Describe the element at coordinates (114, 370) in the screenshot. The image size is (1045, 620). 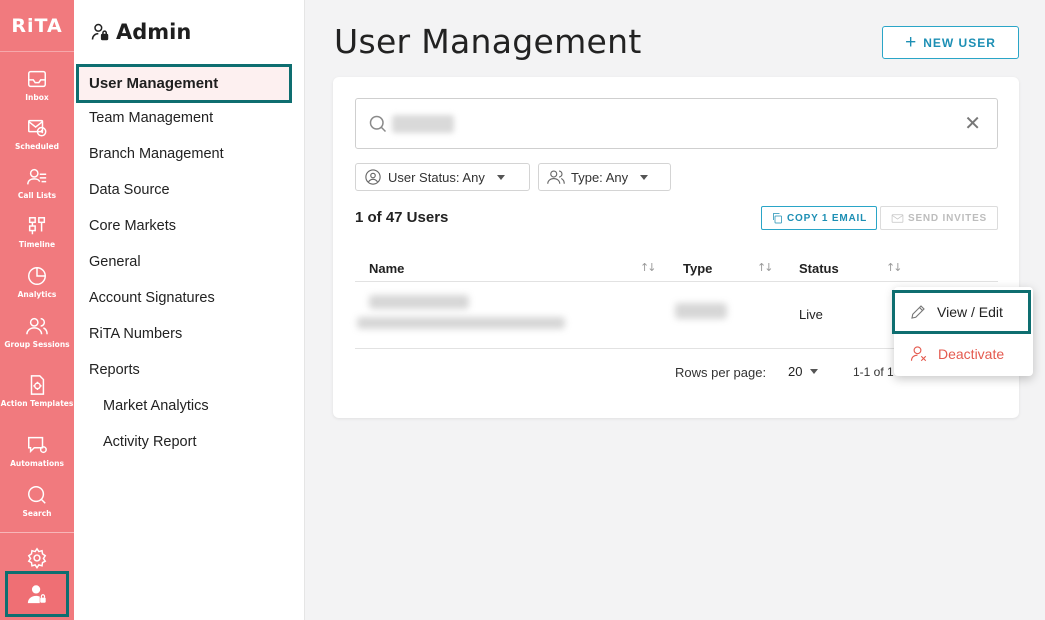
I see `sidebar-item-reports: Reports` at that location.